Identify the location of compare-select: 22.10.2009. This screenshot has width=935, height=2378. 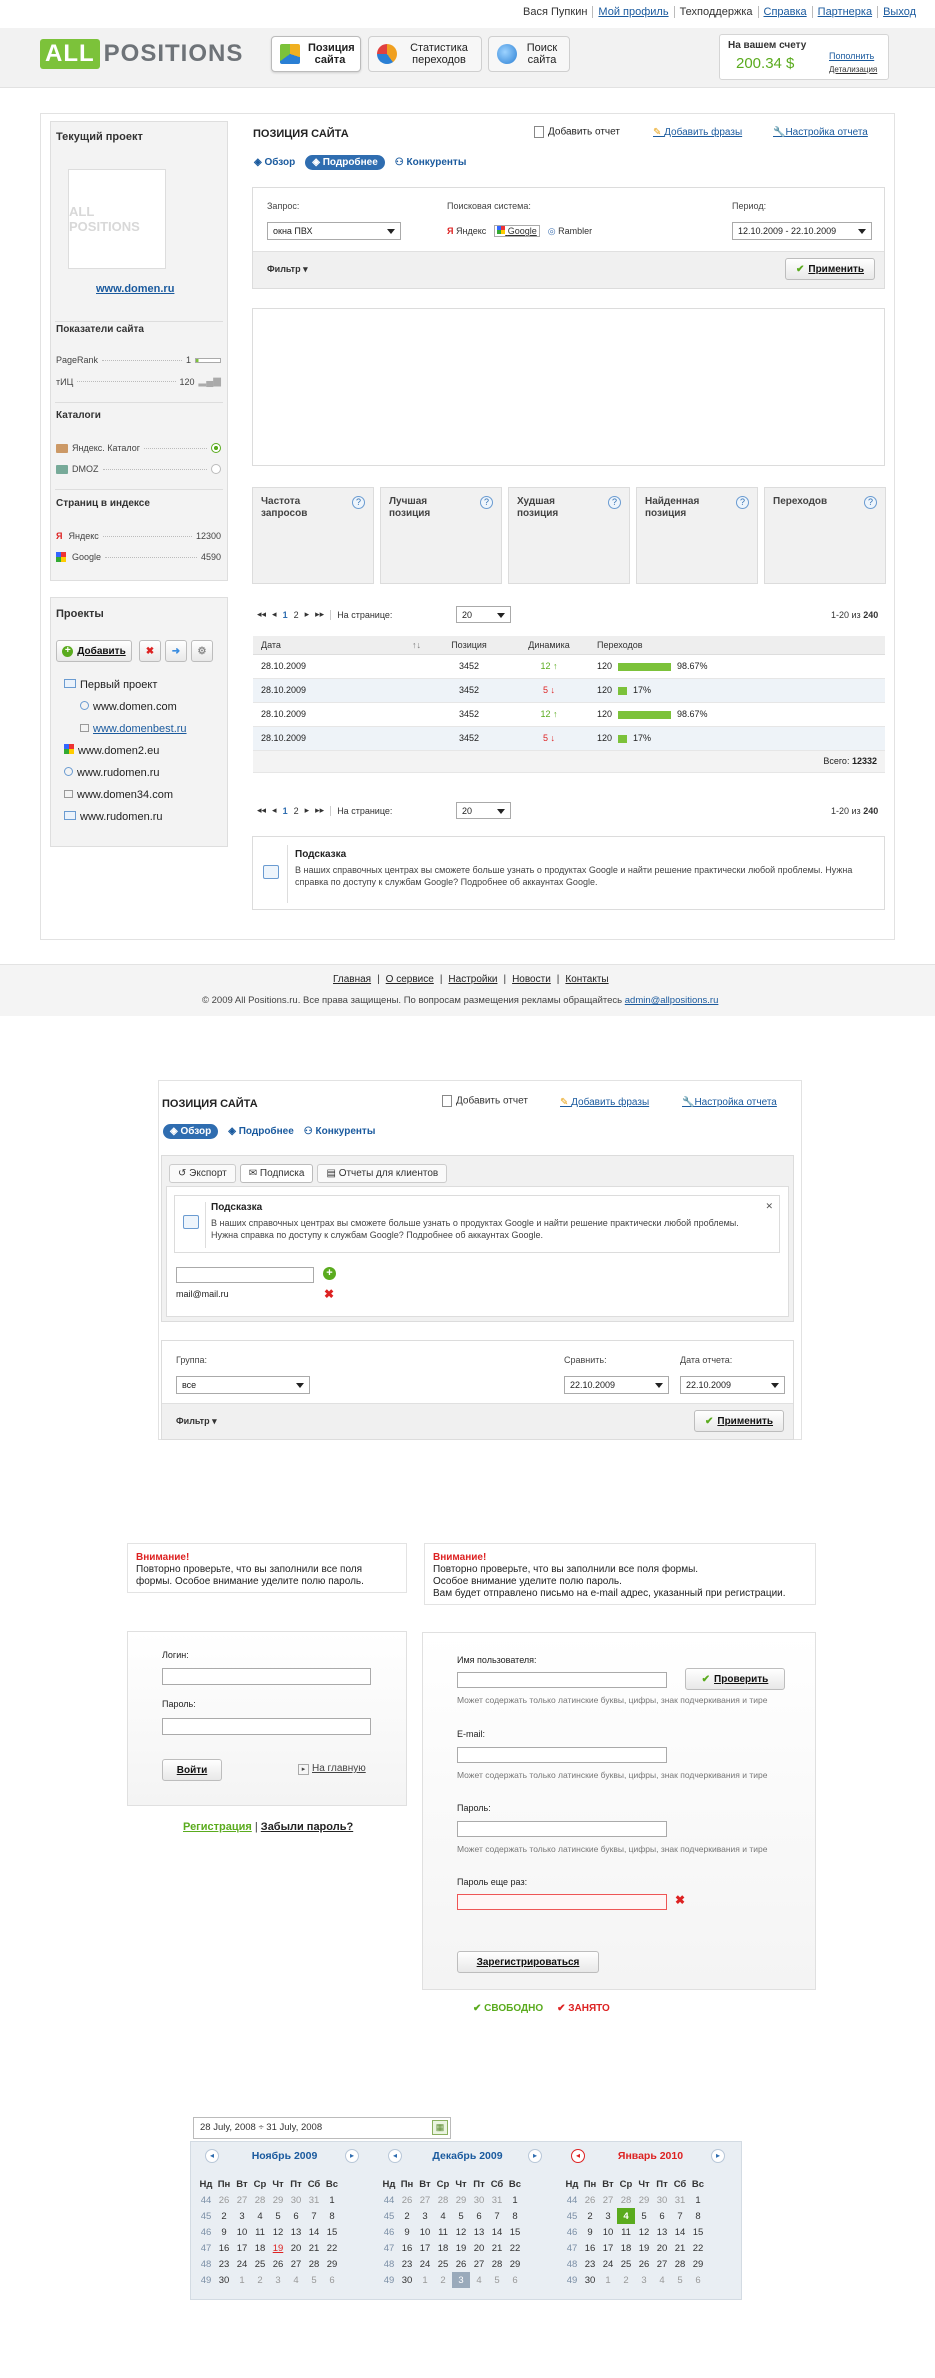
(616, 1385).